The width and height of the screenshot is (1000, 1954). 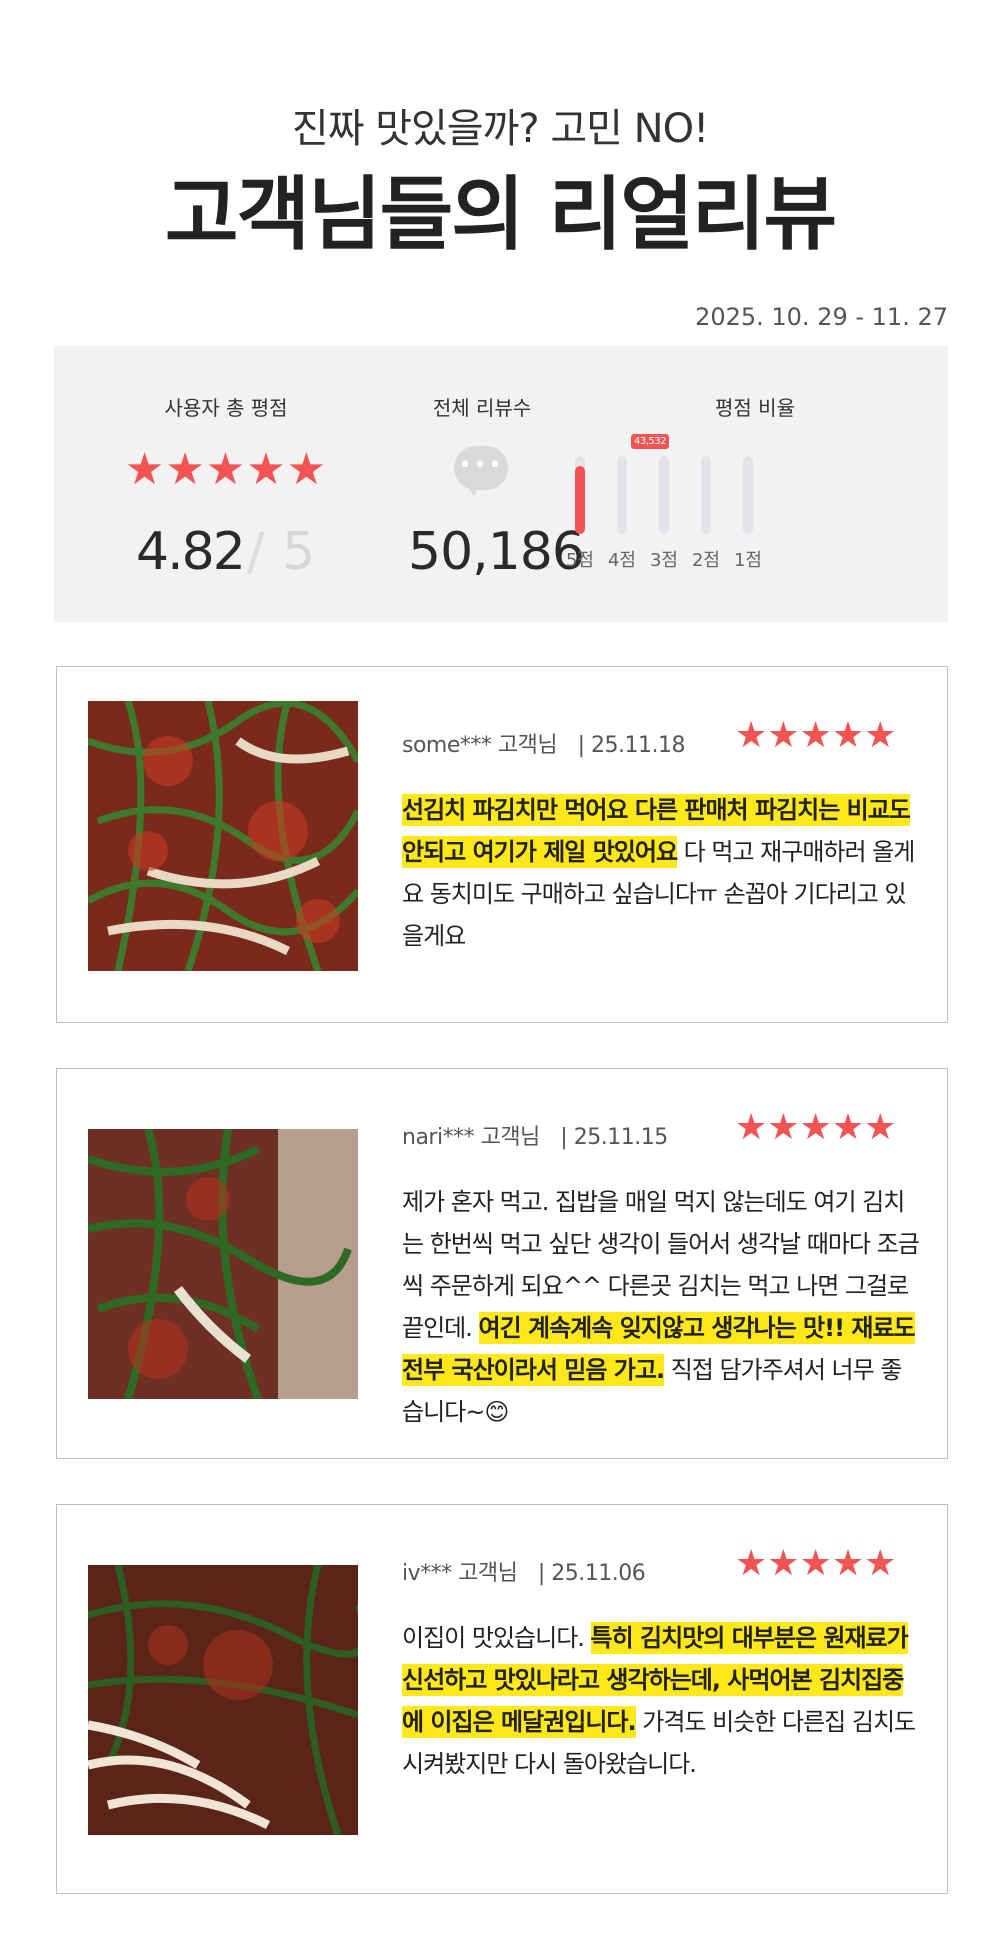 What do you see at coordinates (580, 500) in the screenshot?
I see `rating-bar-fill` at bounding box center [580, 500].